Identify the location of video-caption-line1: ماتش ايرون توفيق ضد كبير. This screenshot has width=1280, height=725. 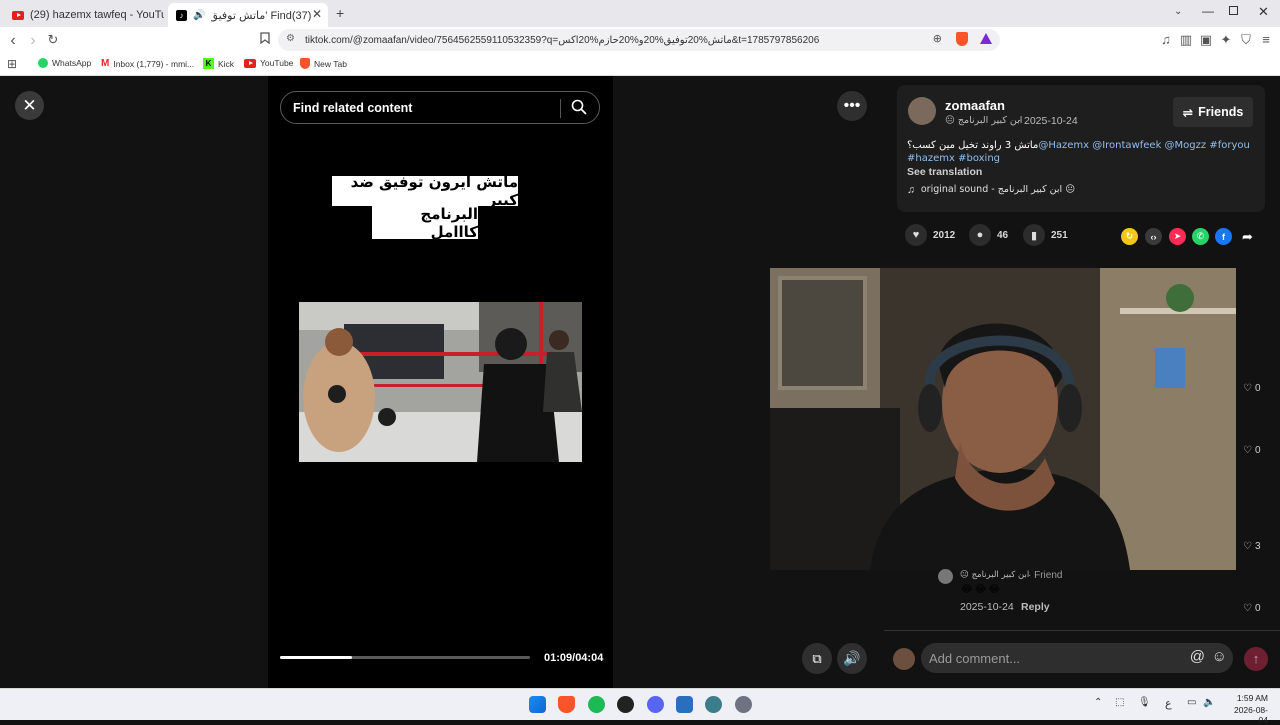
(425, 191).